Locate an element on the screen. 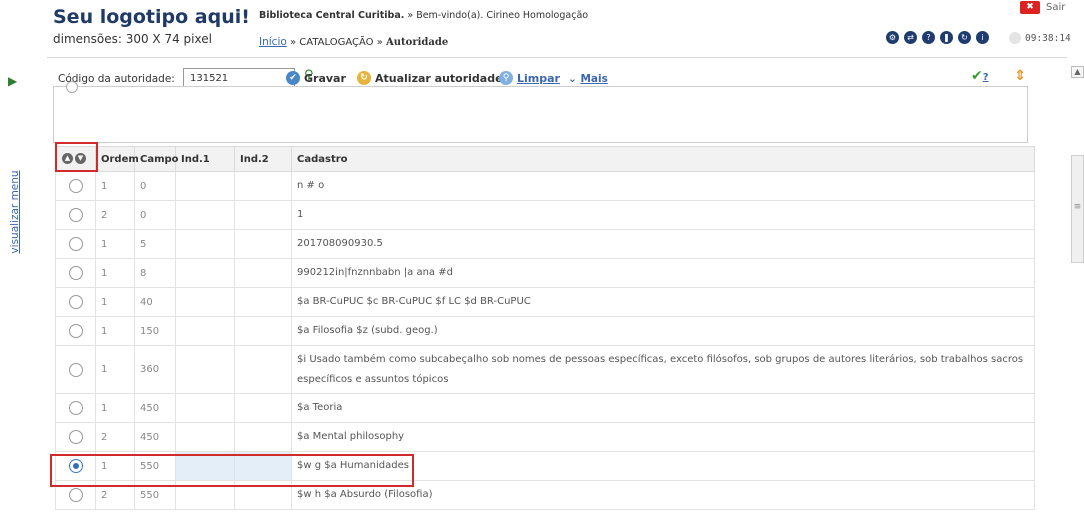  table-row: 1 150 $a Filosofia $z (subd. geog.) is located at coordinates (545, 331).